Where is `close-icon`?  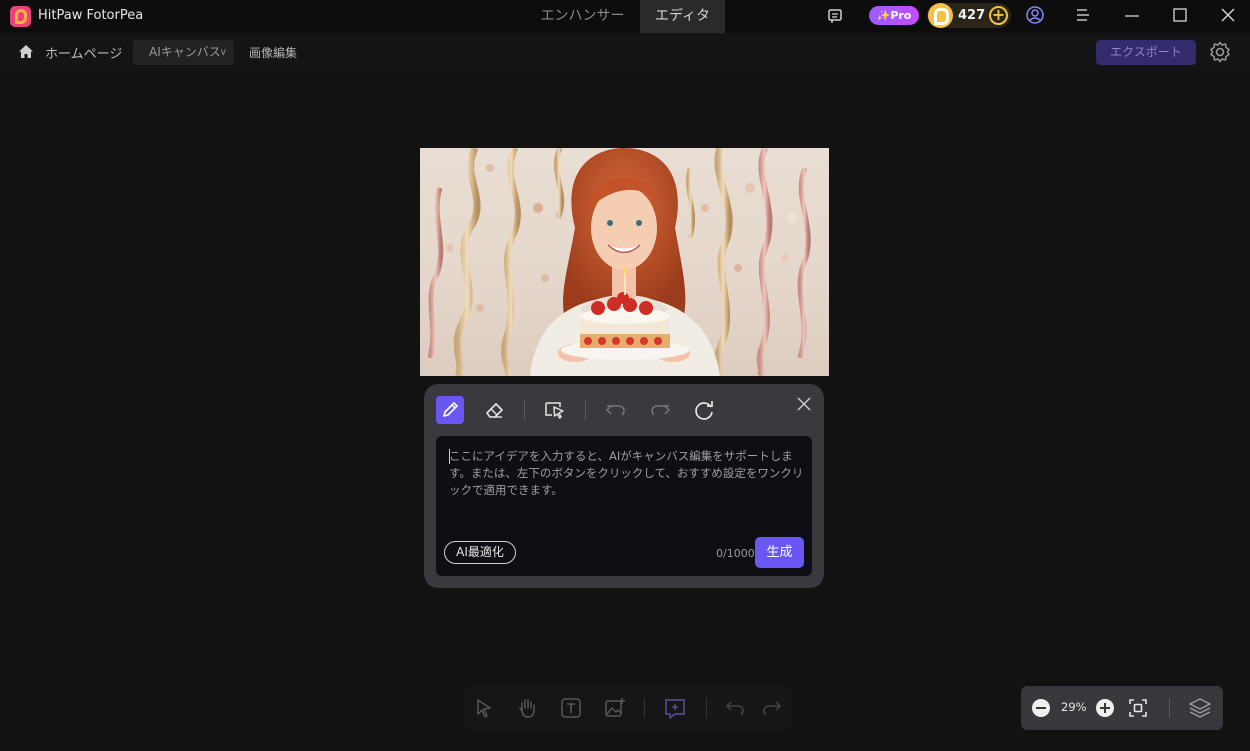
close-icon is located at coordinates (804, 404).